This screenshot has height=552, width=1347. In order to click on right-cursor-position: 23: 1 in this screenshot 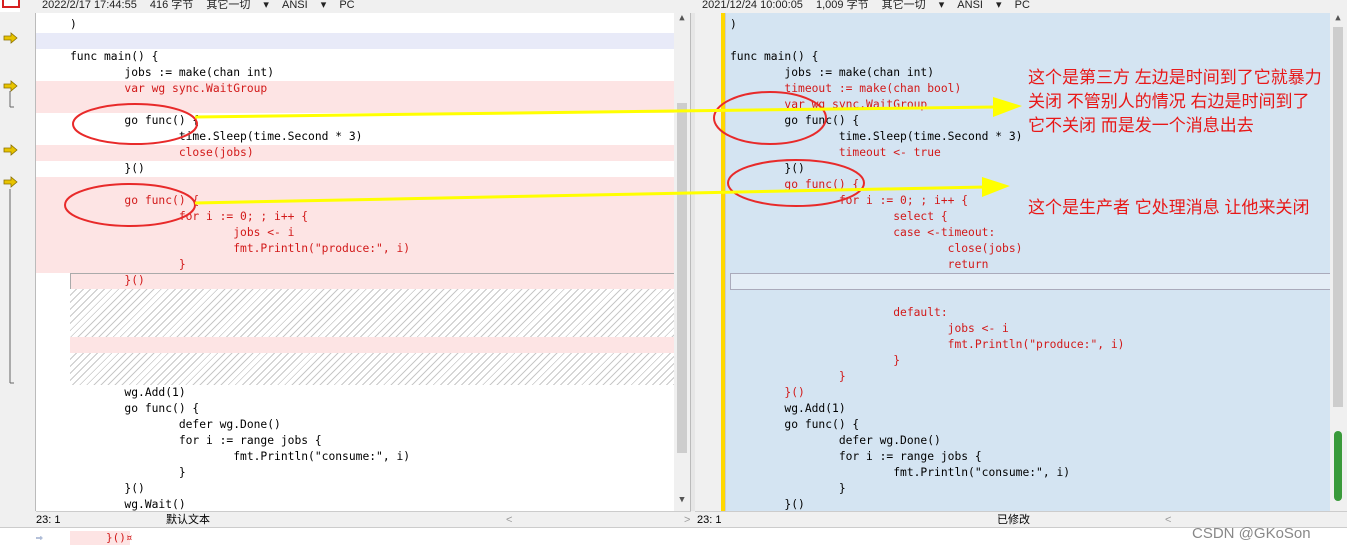, I will do `click(709, 520)`.